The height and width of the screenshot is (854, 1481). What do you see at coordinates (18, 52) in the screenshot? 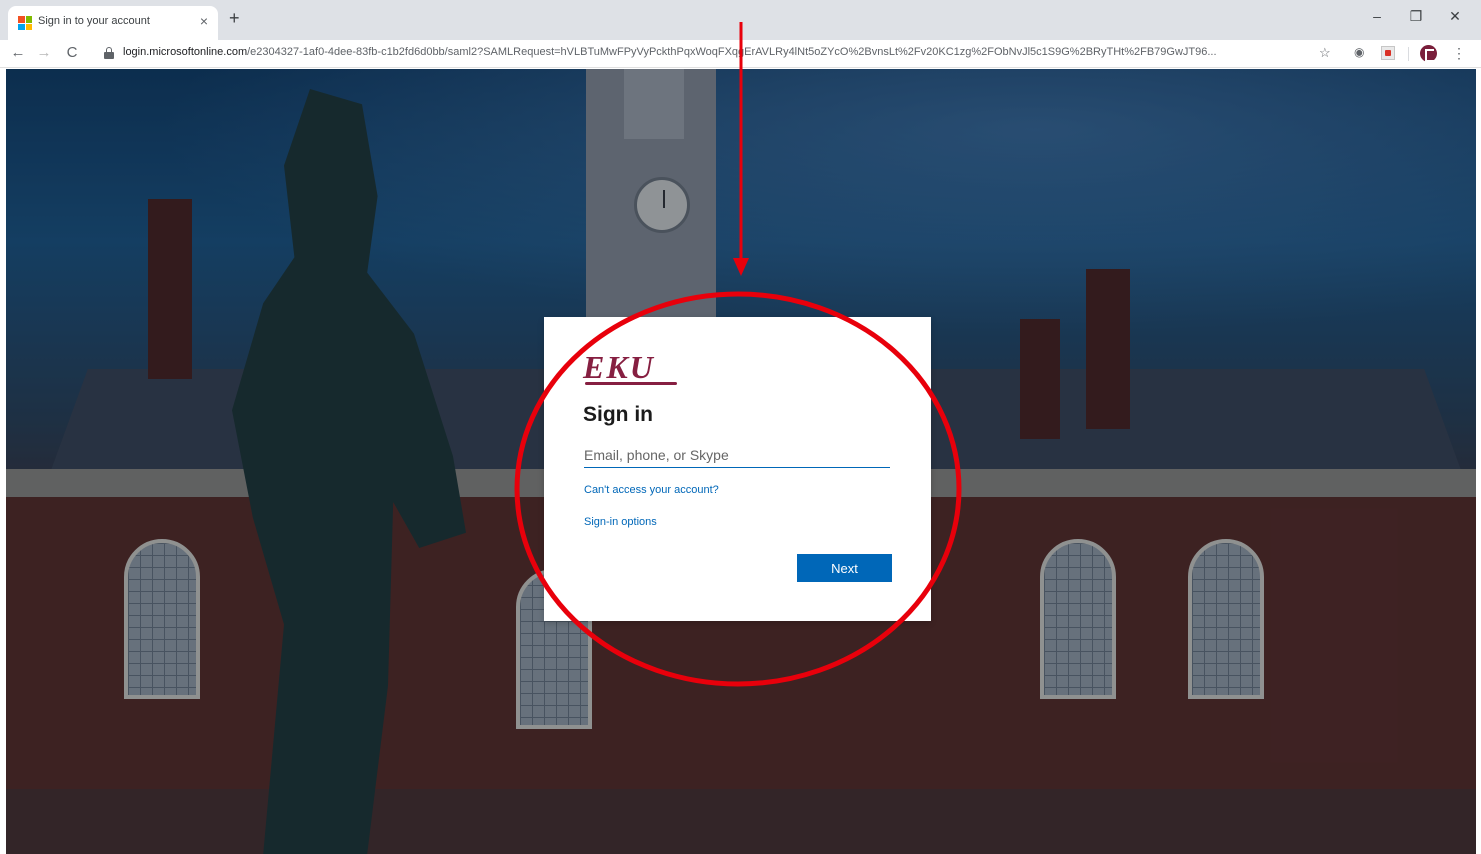
I see `back-button: ←` at bounding box center [18, 52].